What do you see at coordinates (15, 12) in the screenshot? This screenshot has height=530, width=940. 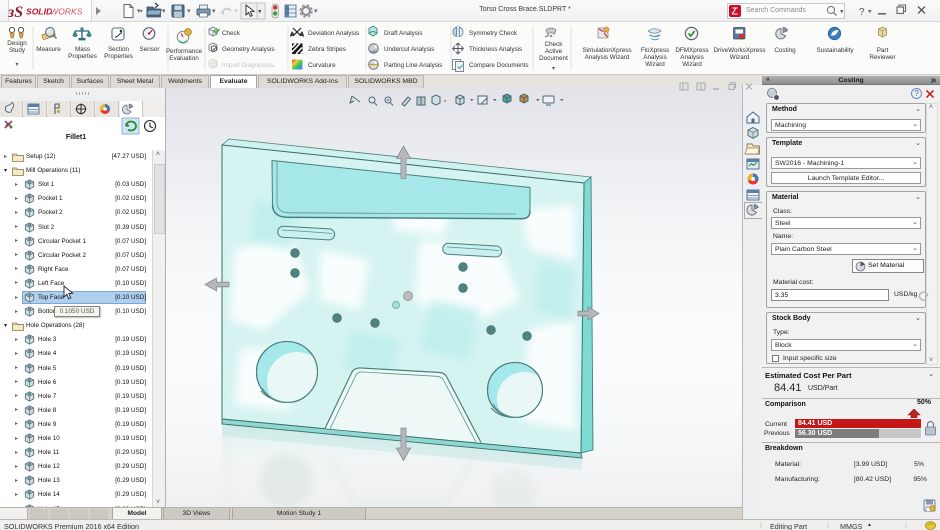 I see `svg-text: зS` at bounding box center [15, 12].